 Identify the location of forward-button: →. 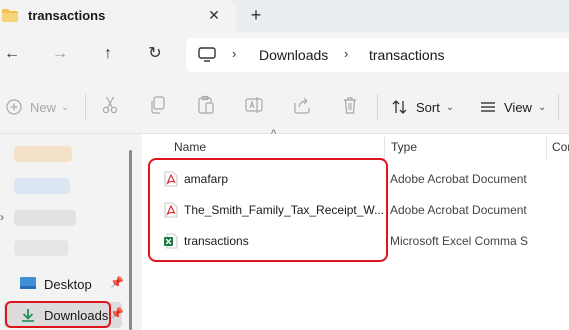
(60, 54).